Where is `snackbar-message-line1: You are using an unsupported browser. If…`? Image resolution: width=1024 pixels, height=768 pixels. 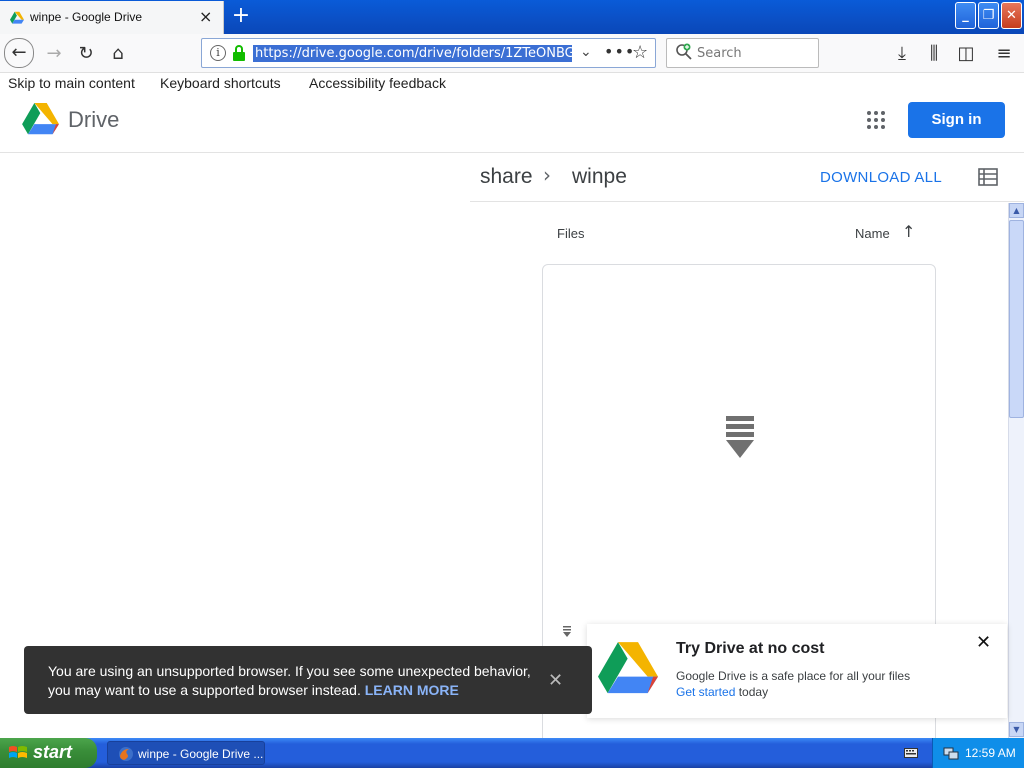
snackbar-message-line1: You are using an unsupported browser. If… is located at coordinates (289, 671).